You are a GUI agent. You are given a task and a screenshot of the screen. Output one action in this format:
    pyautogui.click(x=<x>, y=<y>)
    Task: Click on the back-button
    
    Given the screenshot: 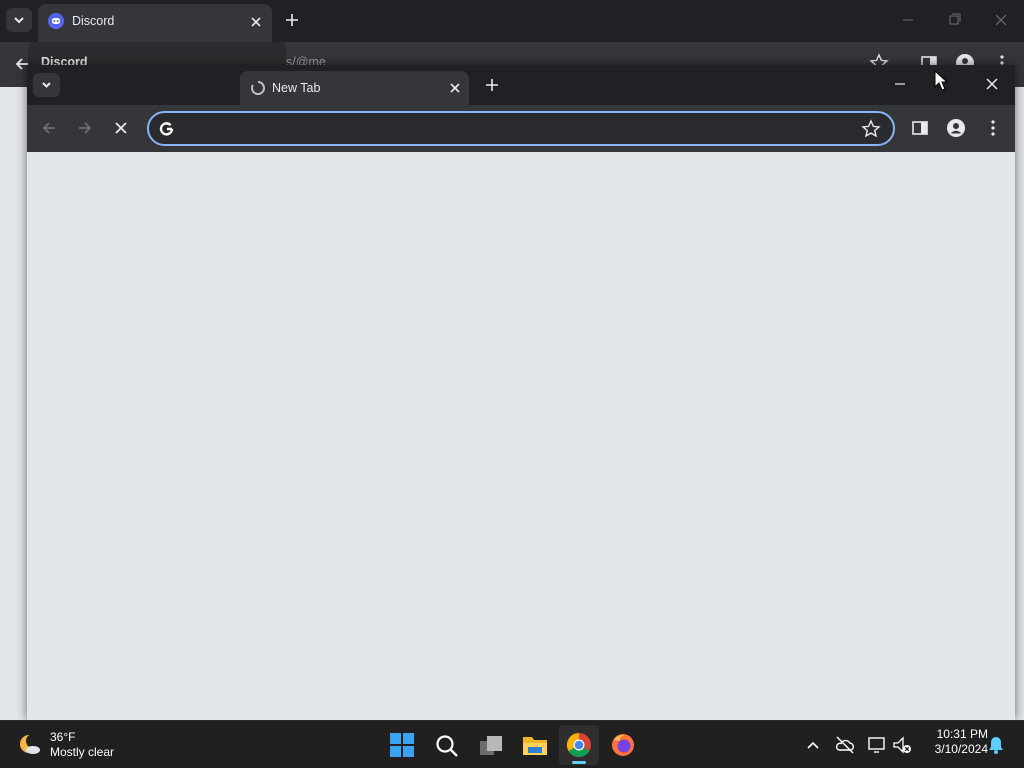 What is the action you would take?
    pyautogui.click(x=49, y=128)
    